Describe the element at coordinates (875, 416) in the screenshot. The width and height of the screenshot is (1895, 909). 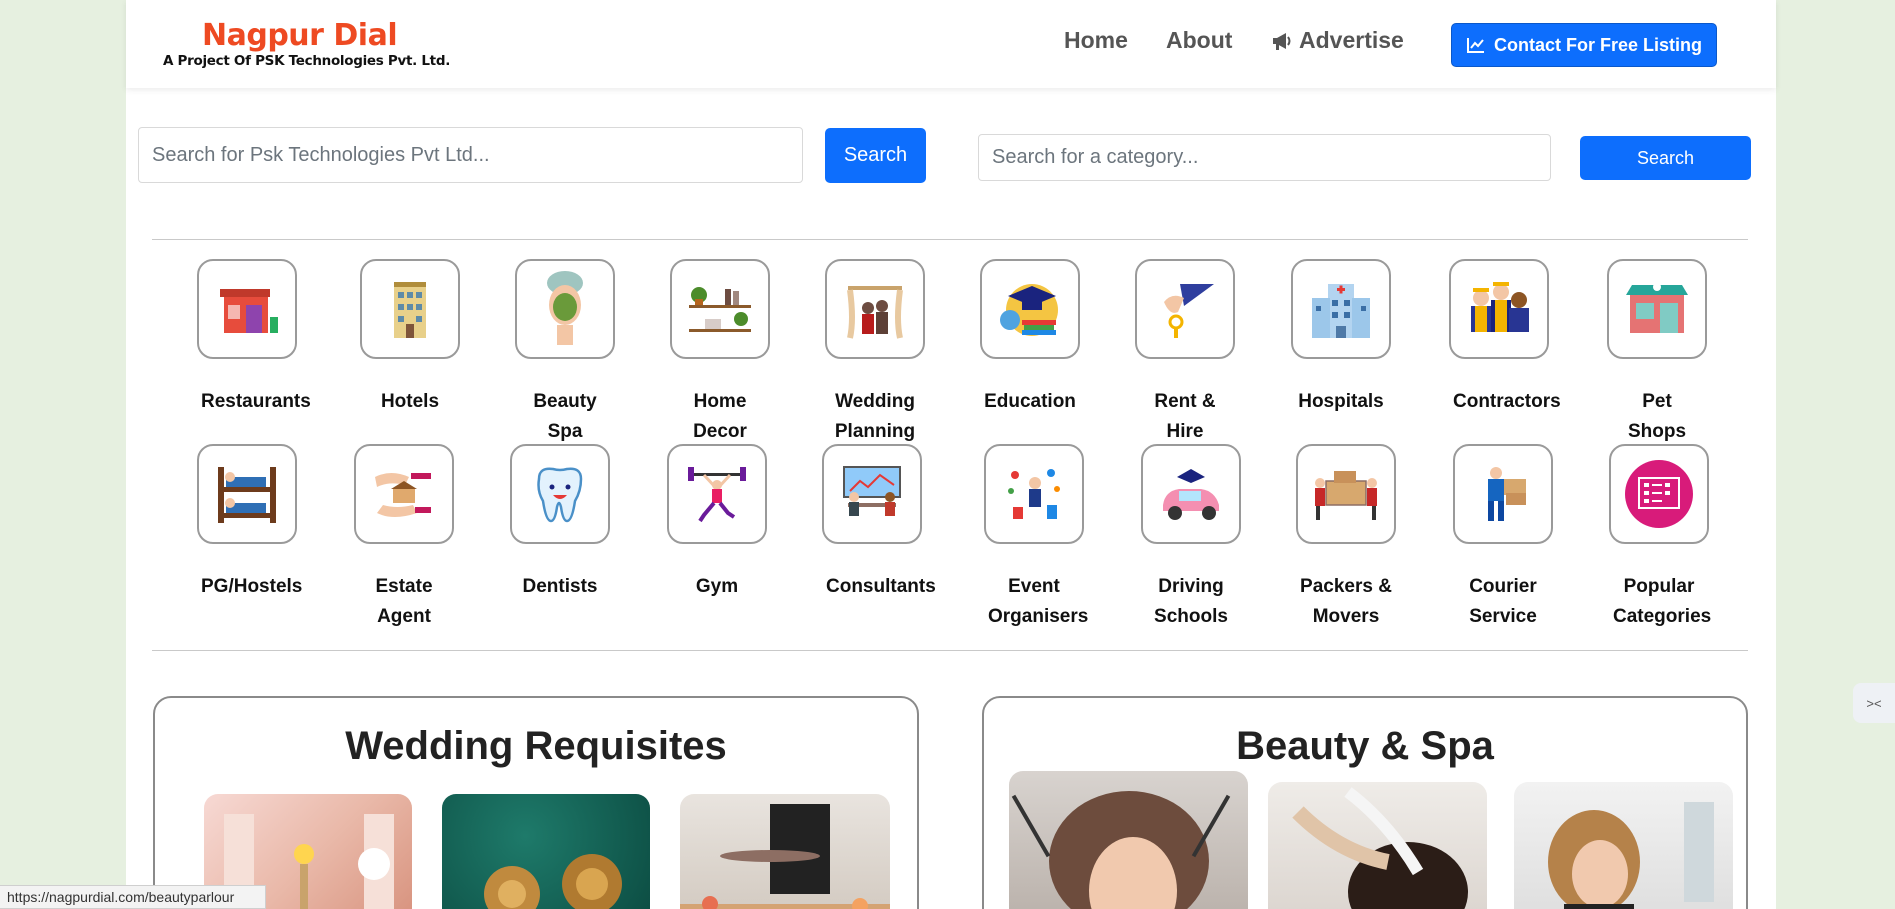
I see `category-label: Wedding Planning` at that location.